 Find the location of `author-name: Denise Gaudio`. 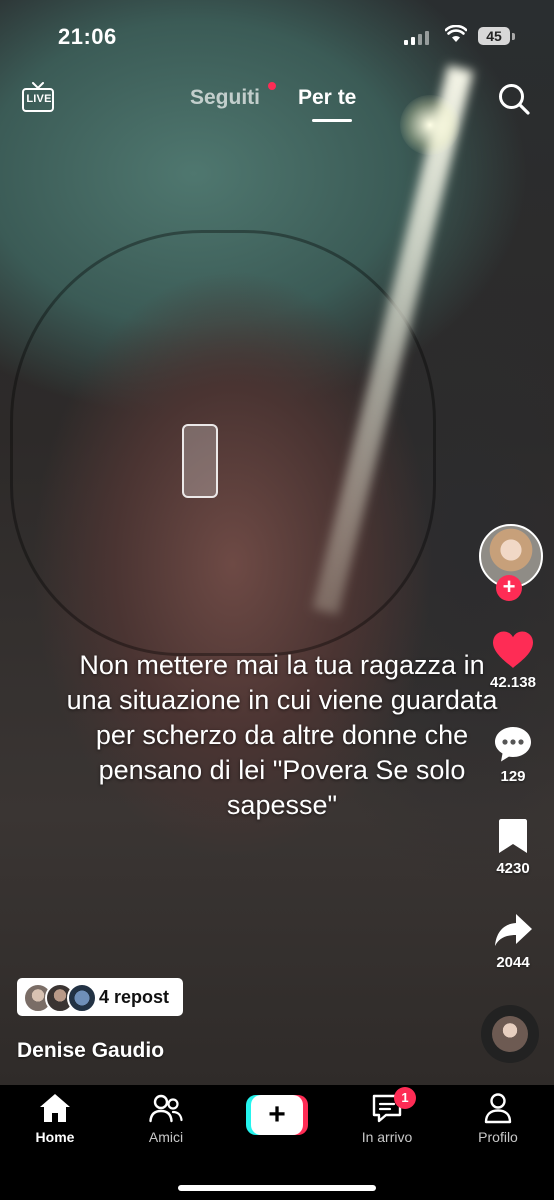

author-name: Denise Gaudio is located at coordinates (90, 1051).